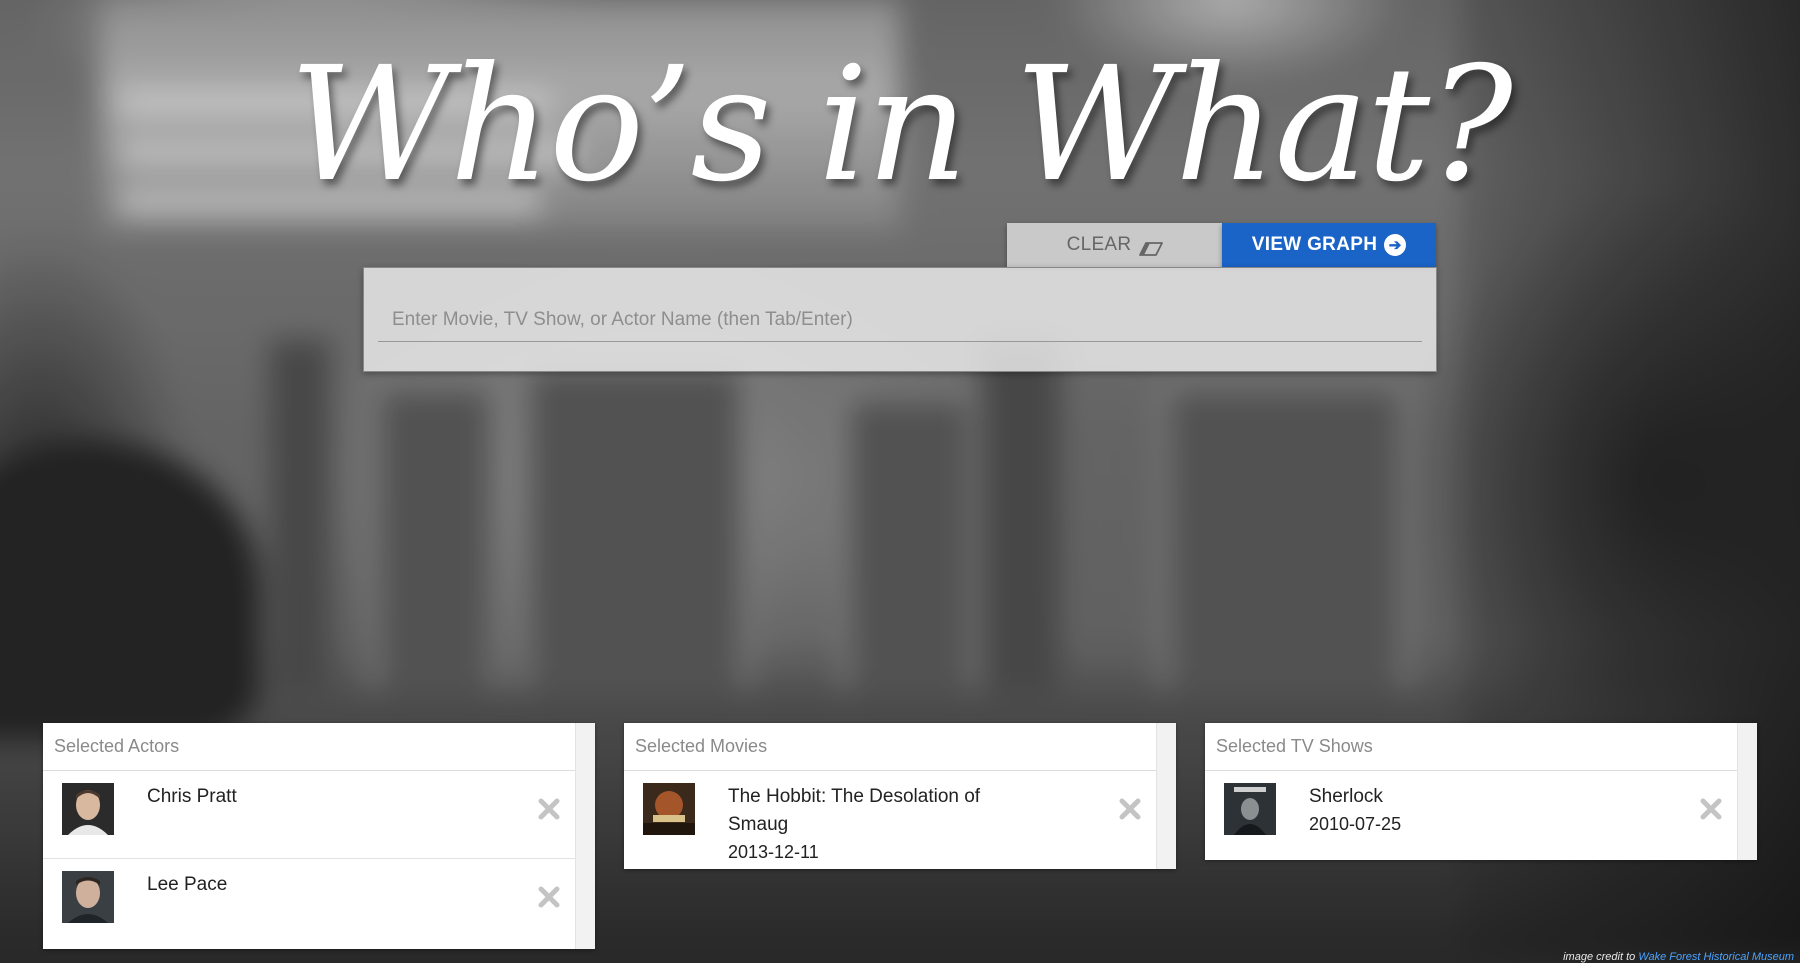 The image size is (1800, 963). What do you see at coordinates (1471, 815) in the screenshot?
I see `list-item: Sherlock 2010-07-25` at bounding box center [1471, 815].